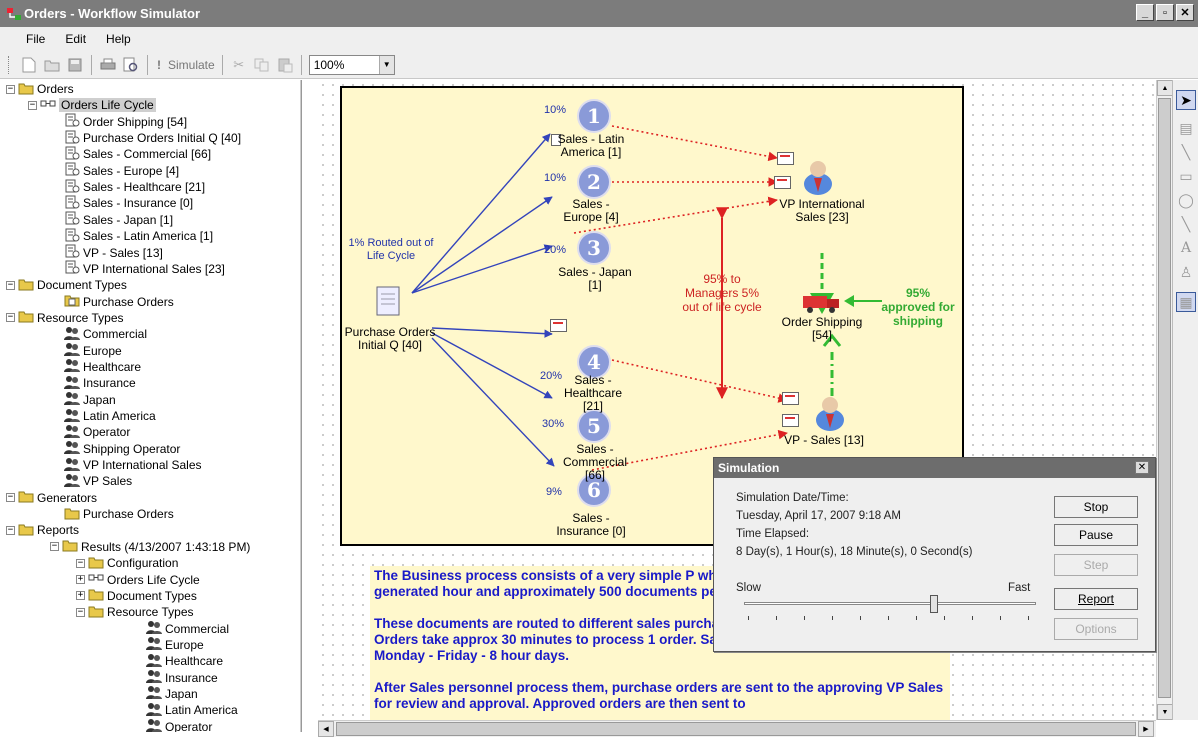  What do you see at coordinates (40, 89) in the screenshot?
I see `tree-item: − Orders` at bounding box center [40, 89].